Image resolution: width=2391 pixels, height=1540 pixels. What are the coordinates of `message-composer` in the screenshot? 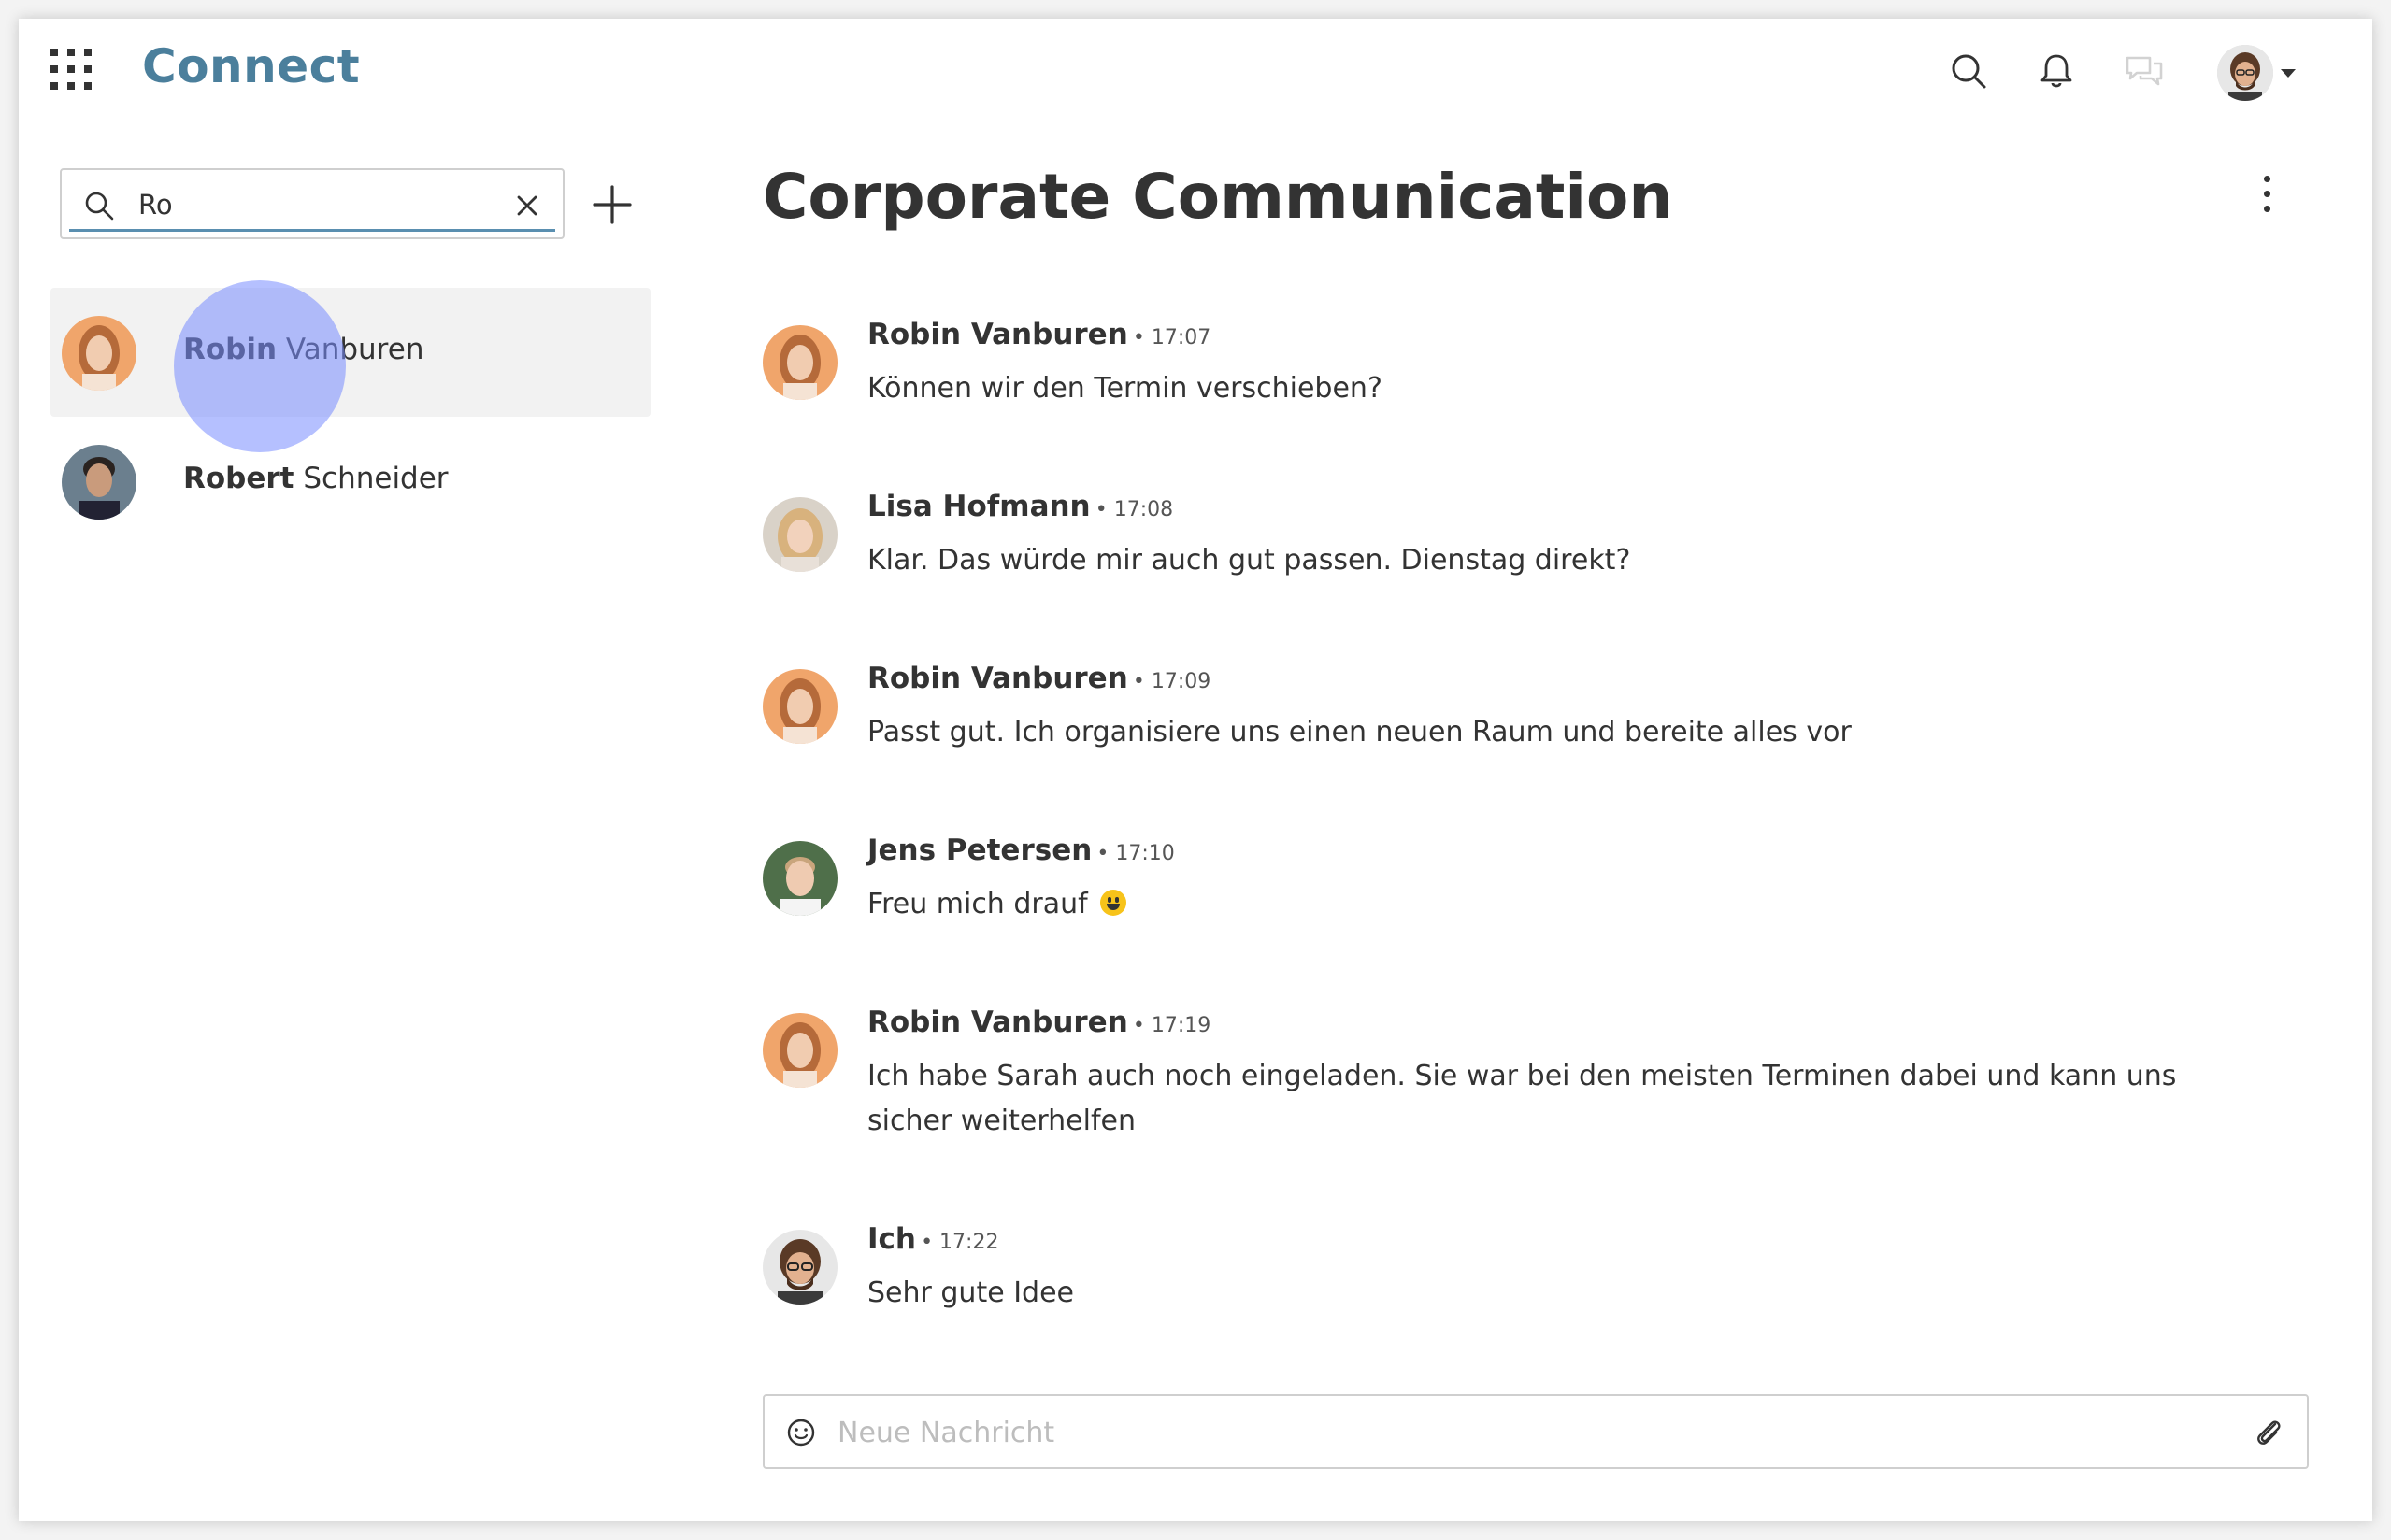 It's located at (1536, 1431).